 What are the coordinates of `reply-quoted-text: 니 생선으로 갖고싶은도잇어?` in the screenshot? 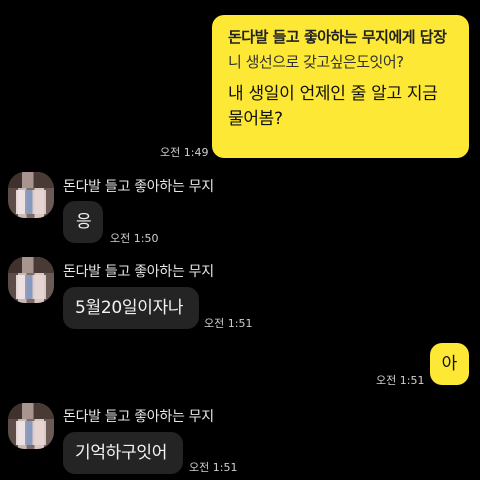 It's located at (341, 62).